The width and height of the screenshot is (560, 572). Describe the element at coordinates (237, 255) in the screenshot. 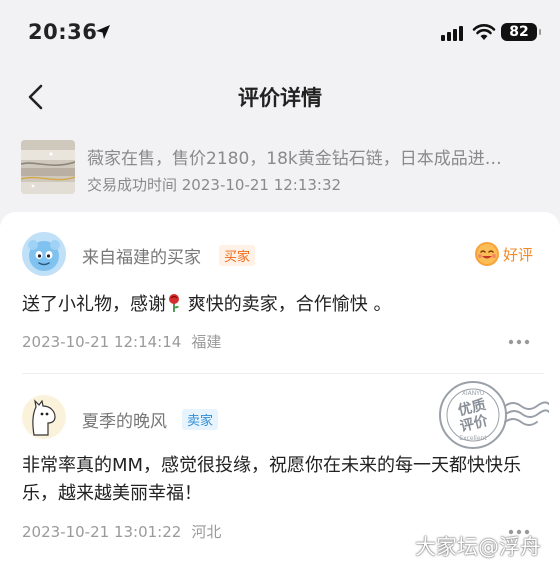

I see `buyer-badge: 买家` at that location.